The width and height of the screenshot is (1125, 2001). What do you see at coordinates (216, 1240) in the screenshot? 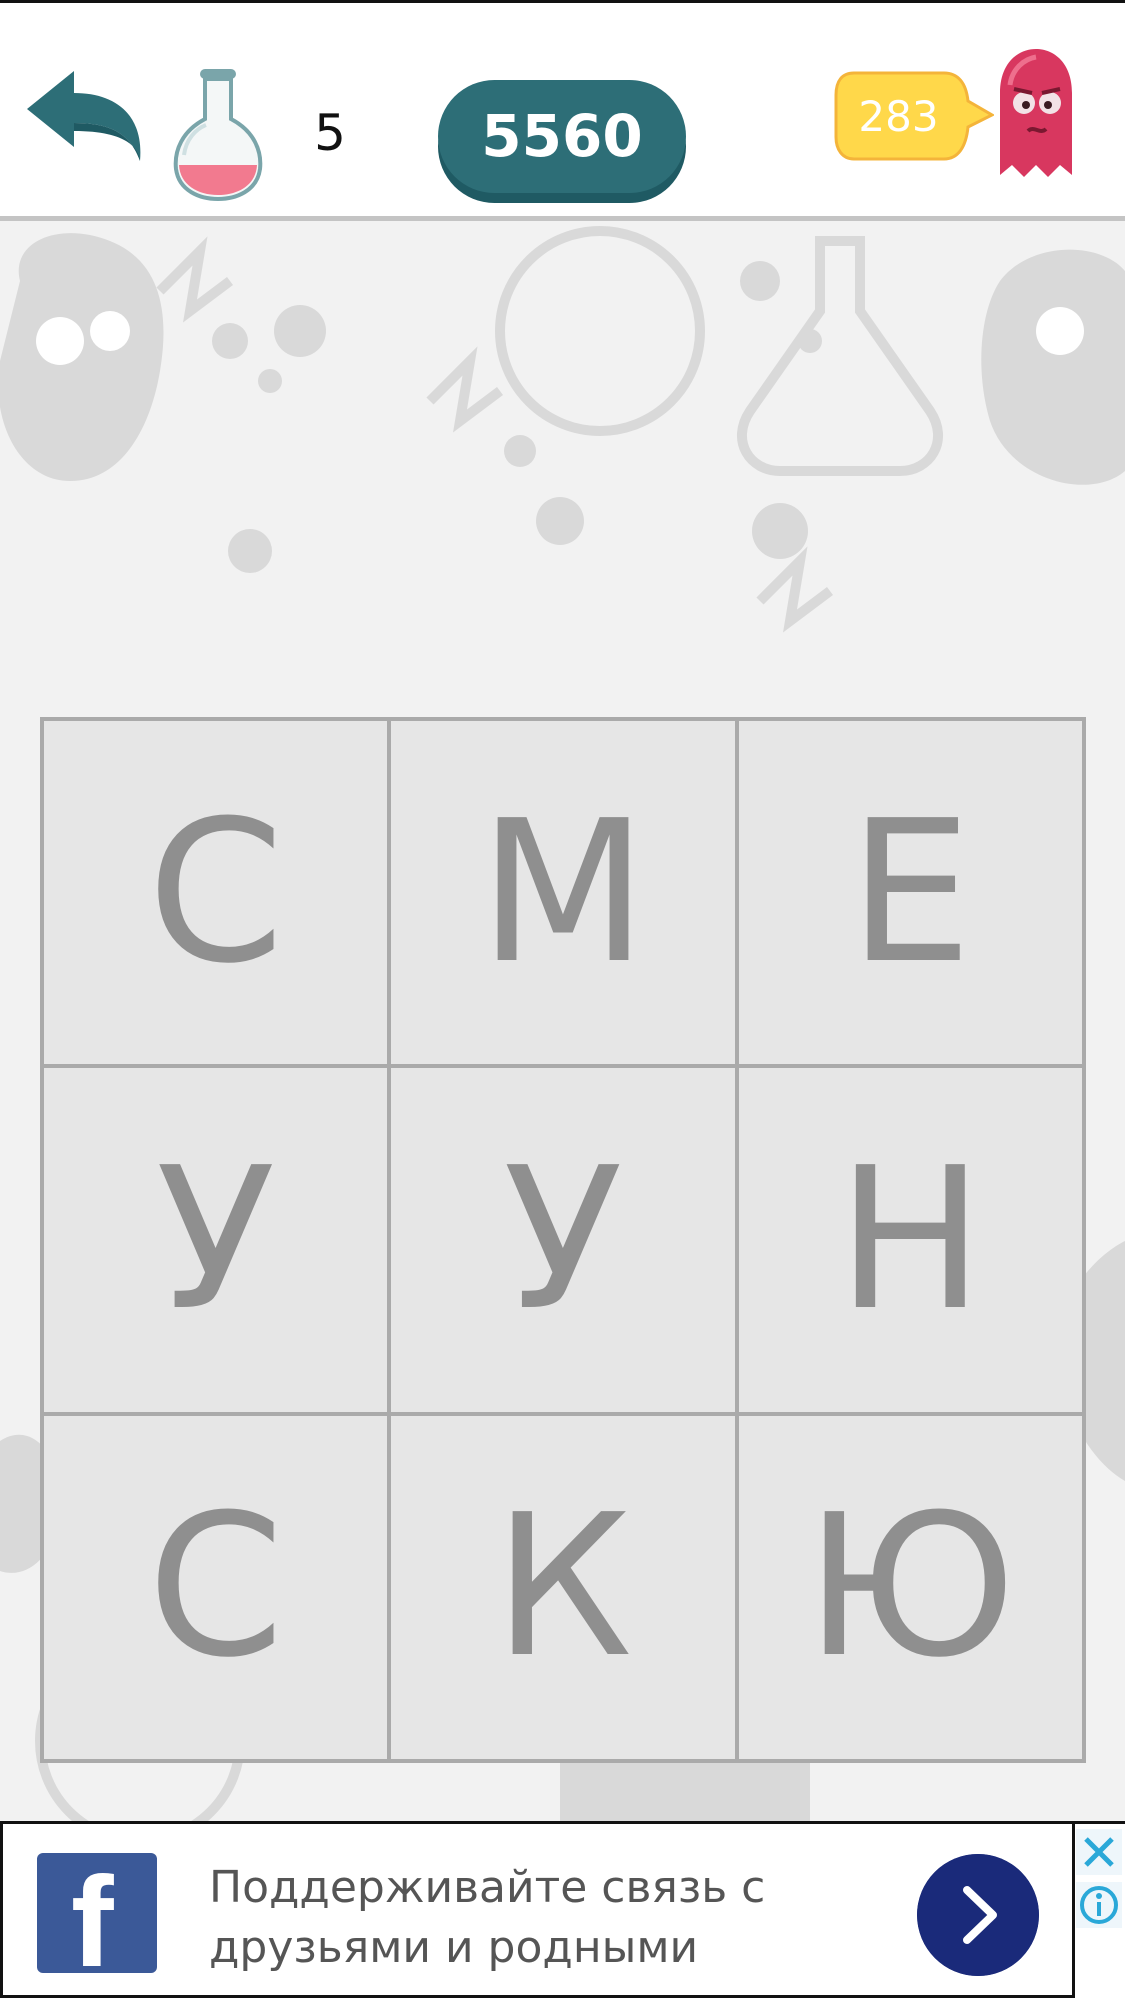
I see `letter-tile-4: У` at bounding box center [216, 1240].